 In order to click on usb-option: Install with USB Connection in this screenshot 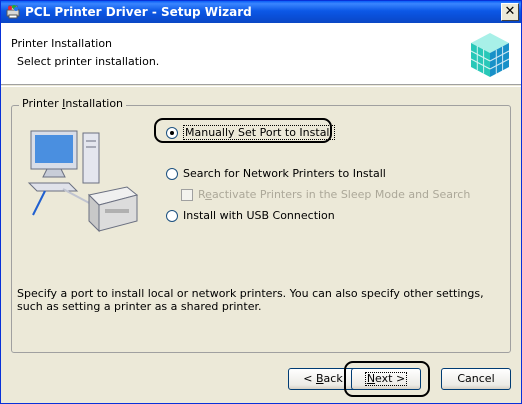, I will do `click(250, 215)`.